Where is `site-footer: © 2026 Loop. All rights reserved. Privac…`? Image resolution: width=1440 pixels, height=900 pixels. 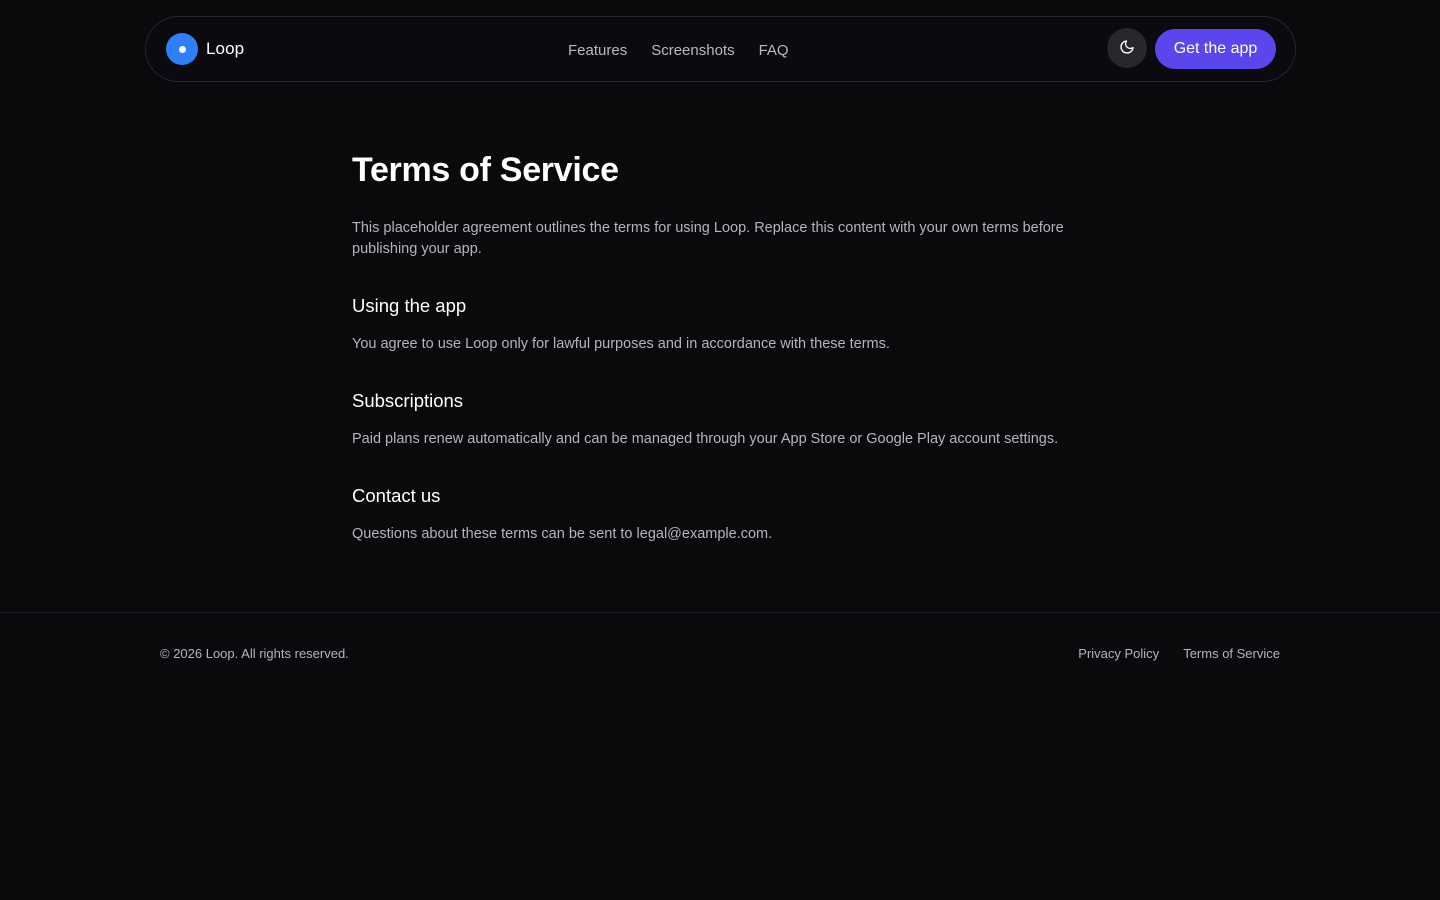 site-footer: © 2026 Loop. All rights reserved. Privac… is located at coordinates (720, 654).